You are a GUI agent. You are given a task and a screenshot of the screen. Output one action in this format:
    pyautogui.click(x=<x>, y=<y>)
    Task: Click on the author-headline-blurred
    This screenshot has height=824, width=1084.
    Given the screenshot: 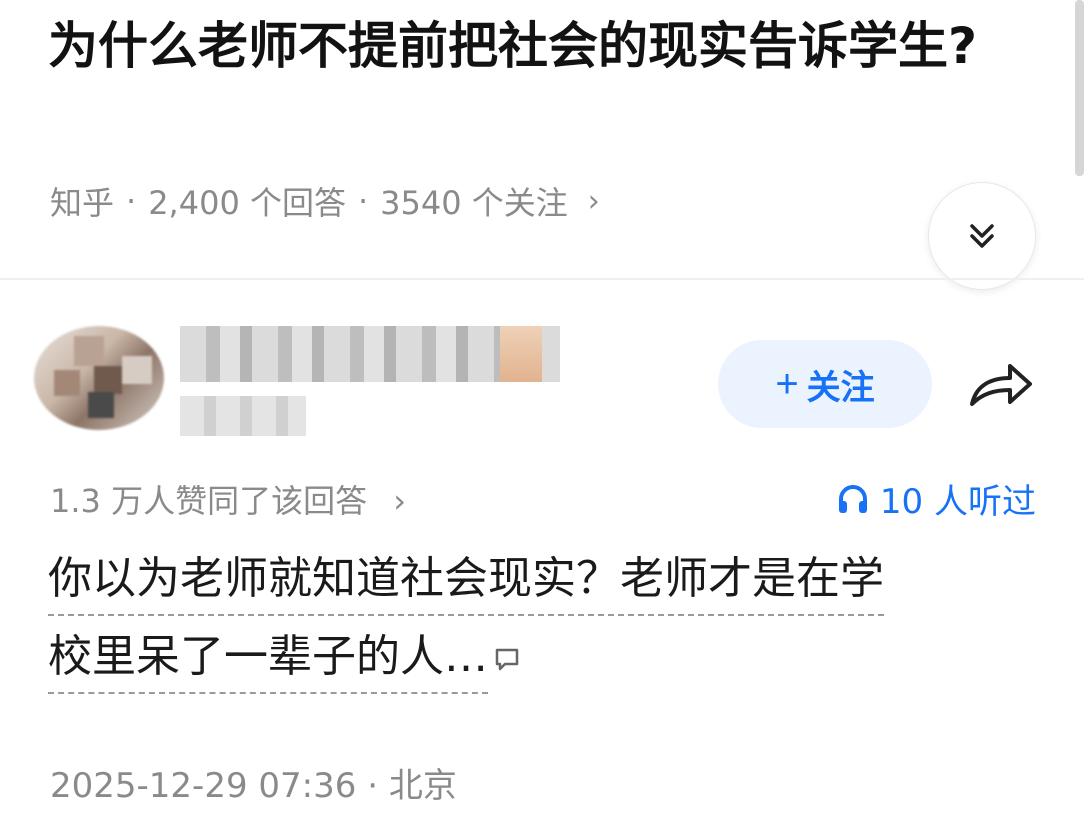 What is the action you would take?
    pyautogui.click(x=243, y=416)
    